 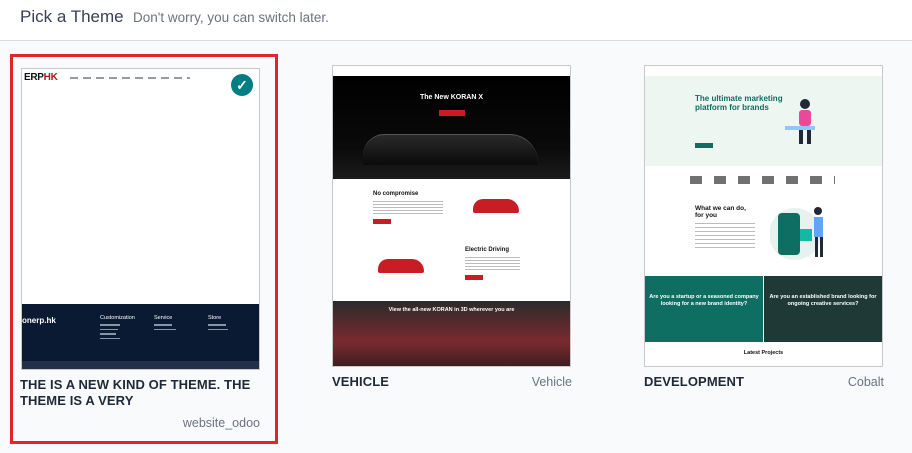 I want to click on page-subtitle: Don't worry, you can switch later., so click(x=231, y=17).